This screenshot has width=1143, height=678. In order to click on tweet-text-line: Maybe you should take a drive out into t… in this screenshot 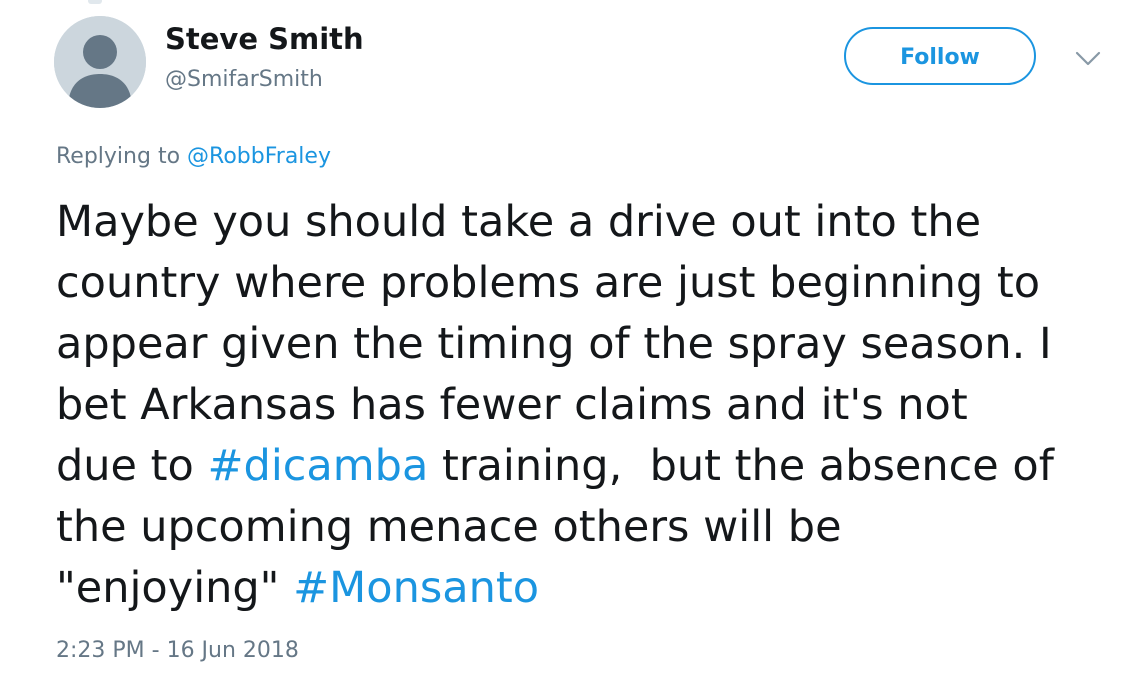, I will do `click(519, 222)`.